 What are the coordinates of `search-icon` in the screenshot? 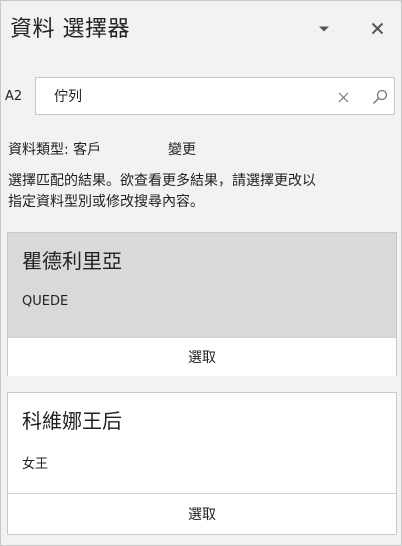 It's located at (380, 97).